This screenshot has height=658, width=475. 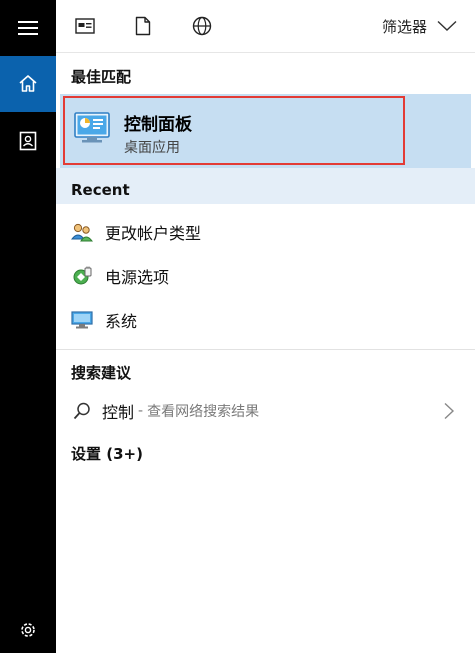 I want to click on scope-toolbar: 筛选器, so click(x=265, y=26).